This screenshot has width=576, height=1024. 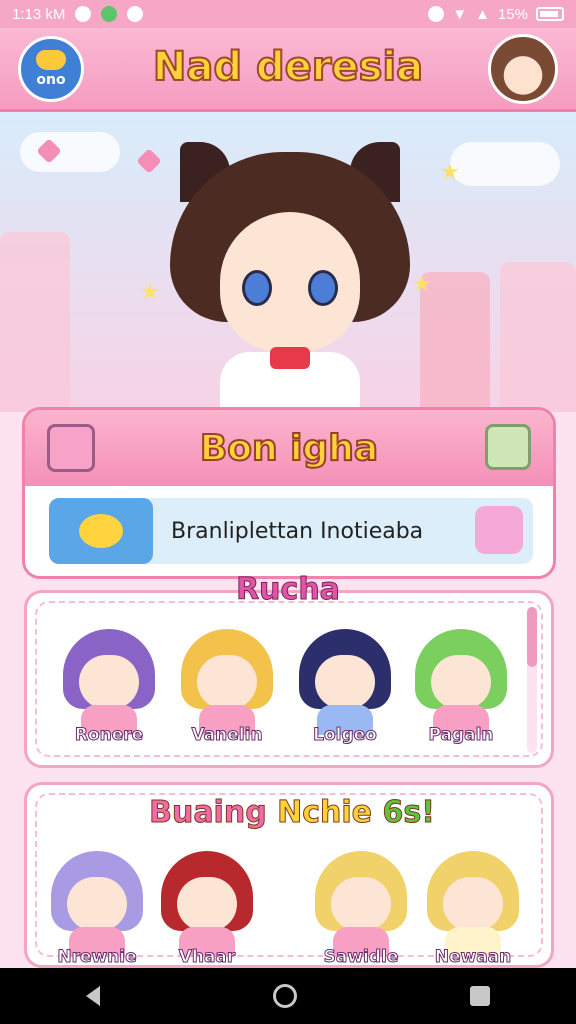 I want to click on character-card: Nrewnie, so click(x=97, y=906).